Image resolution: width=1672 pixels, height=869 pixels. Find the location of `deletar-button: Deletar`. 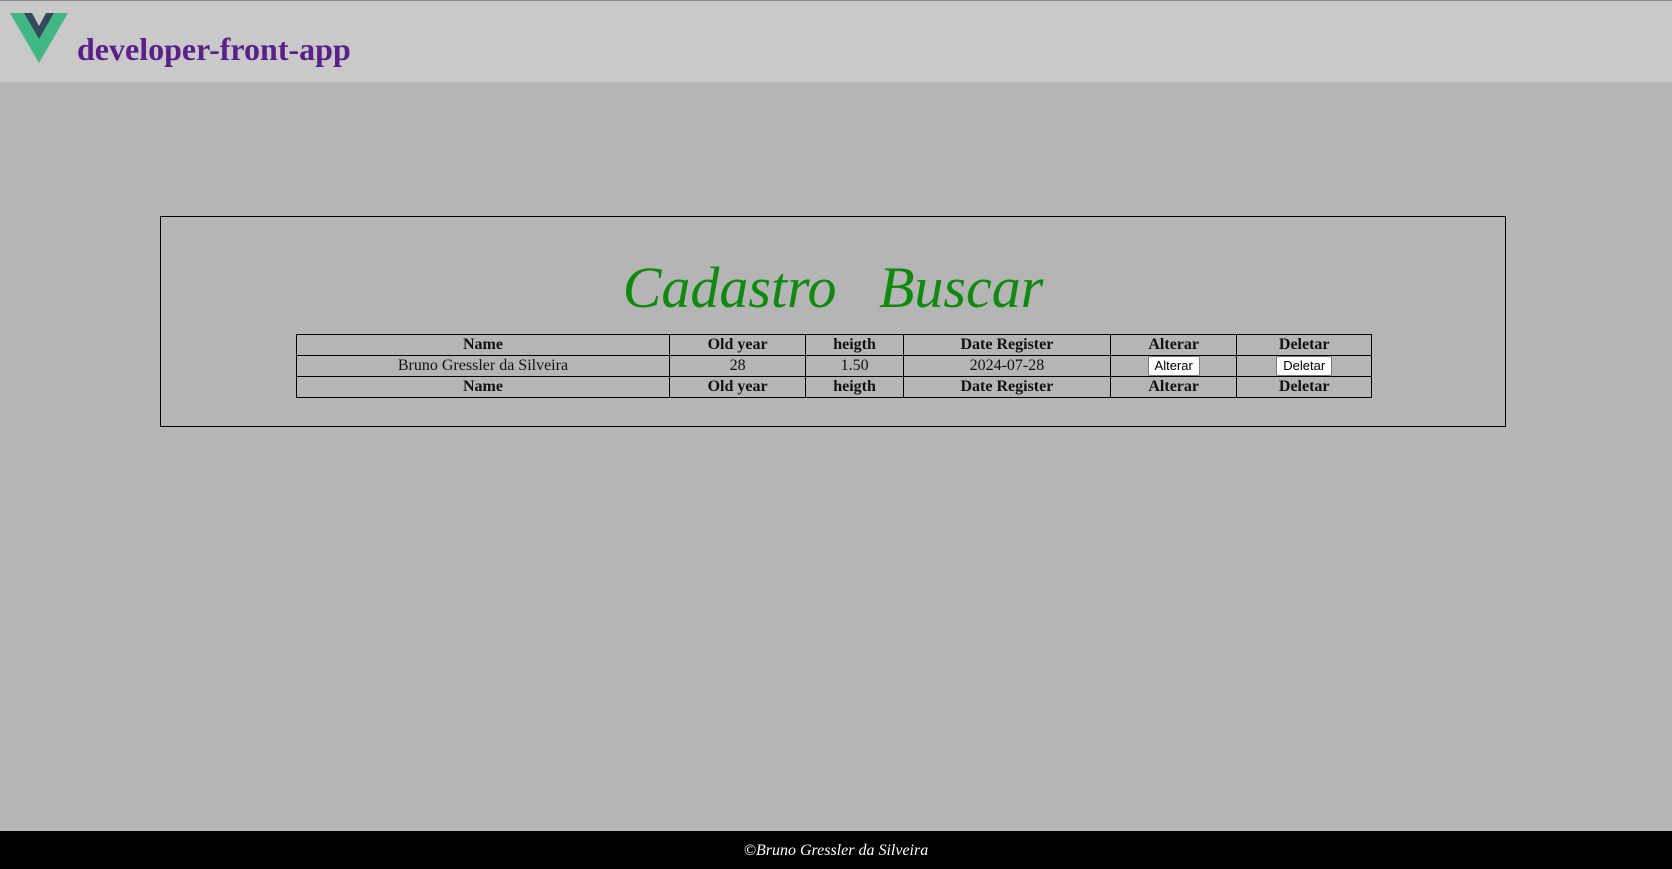

deletar-button: Deletar is located at coordinates (1304, 366).